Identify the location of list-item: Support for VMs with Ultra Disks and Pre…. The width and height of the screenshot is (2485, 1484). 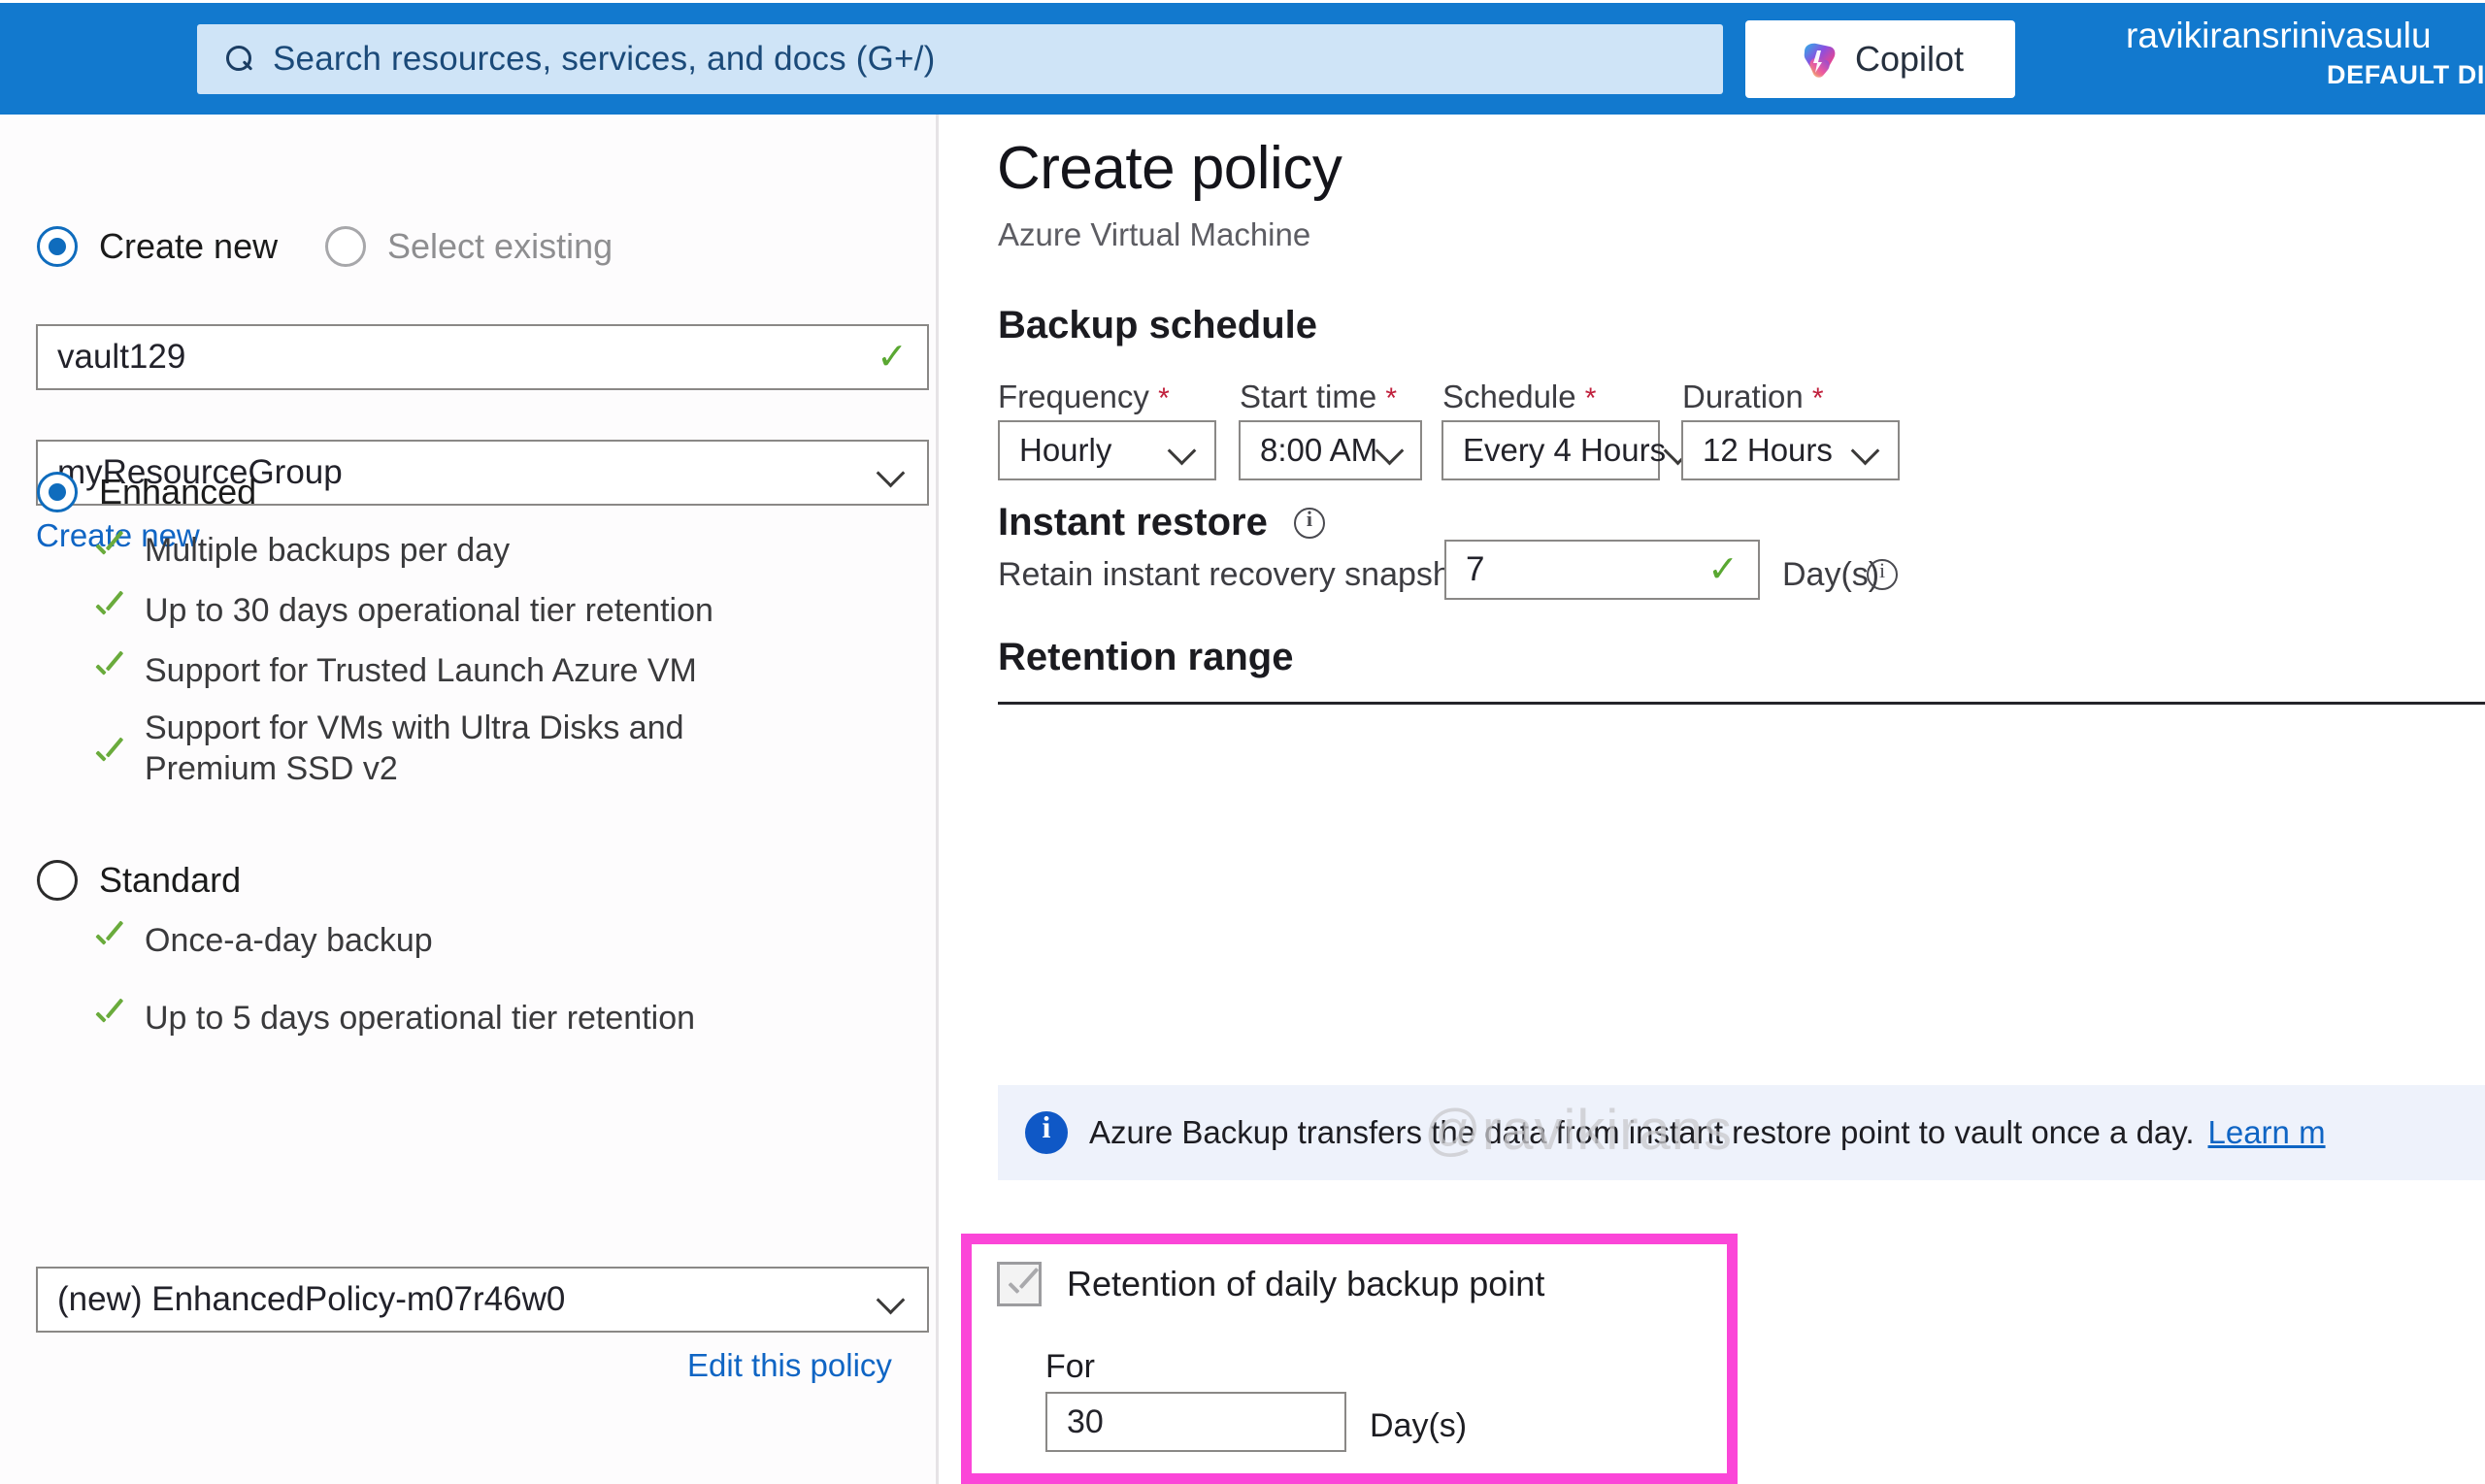
(432, 748).